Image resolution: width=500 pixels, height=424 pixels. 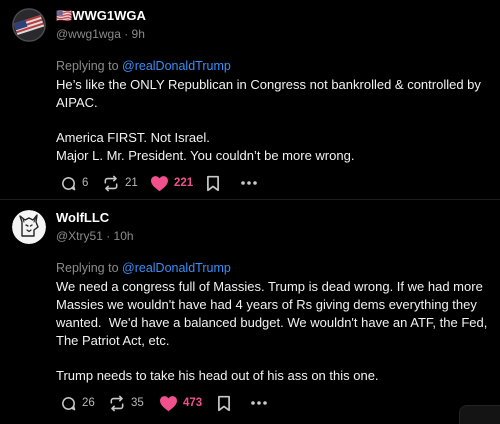 I want to click on username: 🇺🇸WWG1WGA, so click(x=101, y=16).